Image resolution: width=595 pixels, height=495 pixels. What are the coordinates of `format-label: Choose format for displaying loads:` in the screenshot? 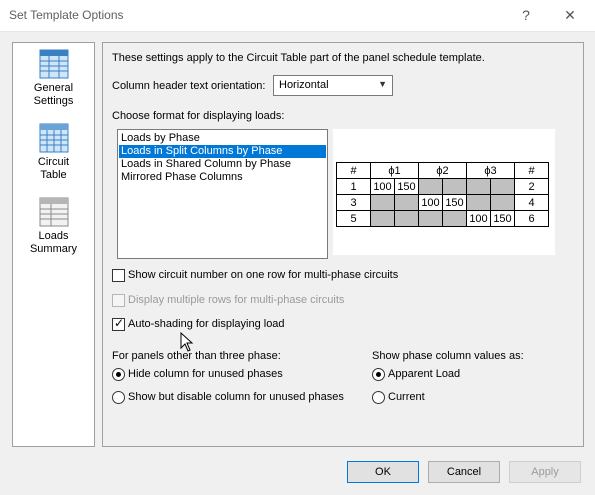 It's located at (198, 116).